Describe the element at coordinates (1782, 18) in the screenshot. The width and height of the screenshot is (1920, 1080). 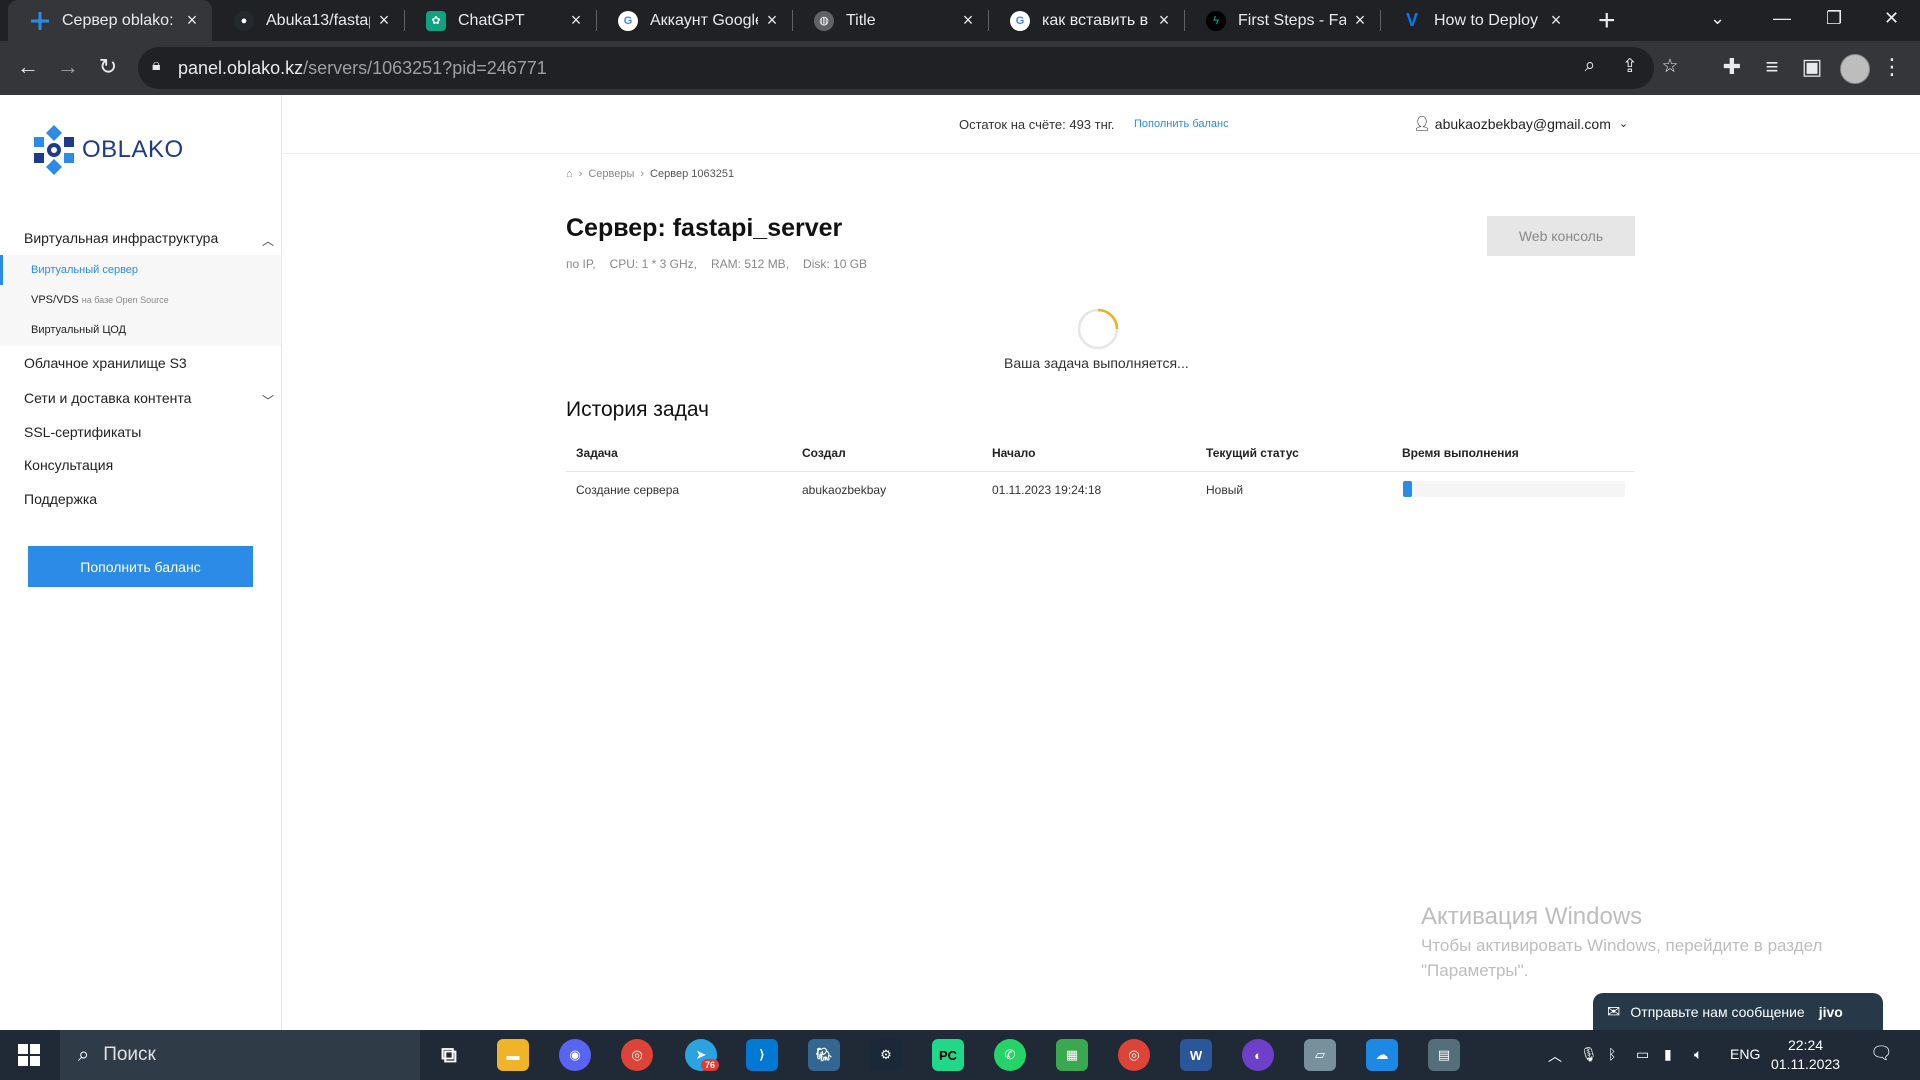
I see `minimize-icon: —` at that location.